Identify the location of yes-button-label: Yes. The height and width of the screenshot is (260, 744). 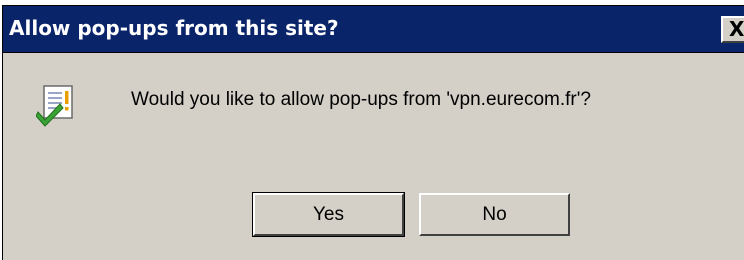
(328, 214).